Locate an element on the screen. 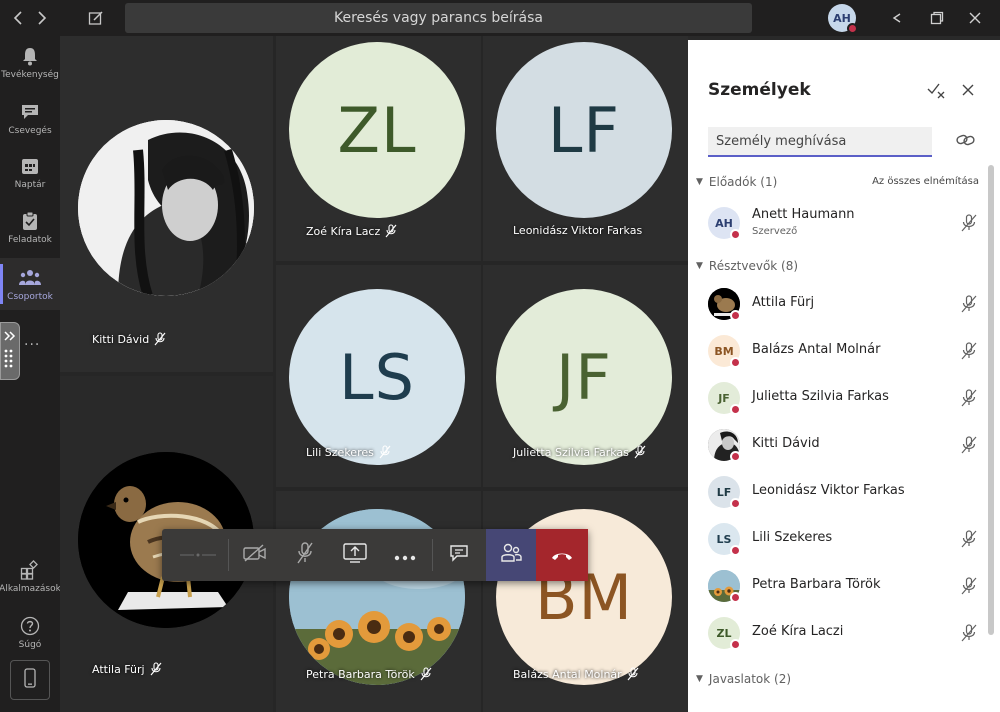 The width and height of the screenshot is (1000, 712). participant-row: LF Leonidász Viktor Farkas is located at coordinates (843, 492).